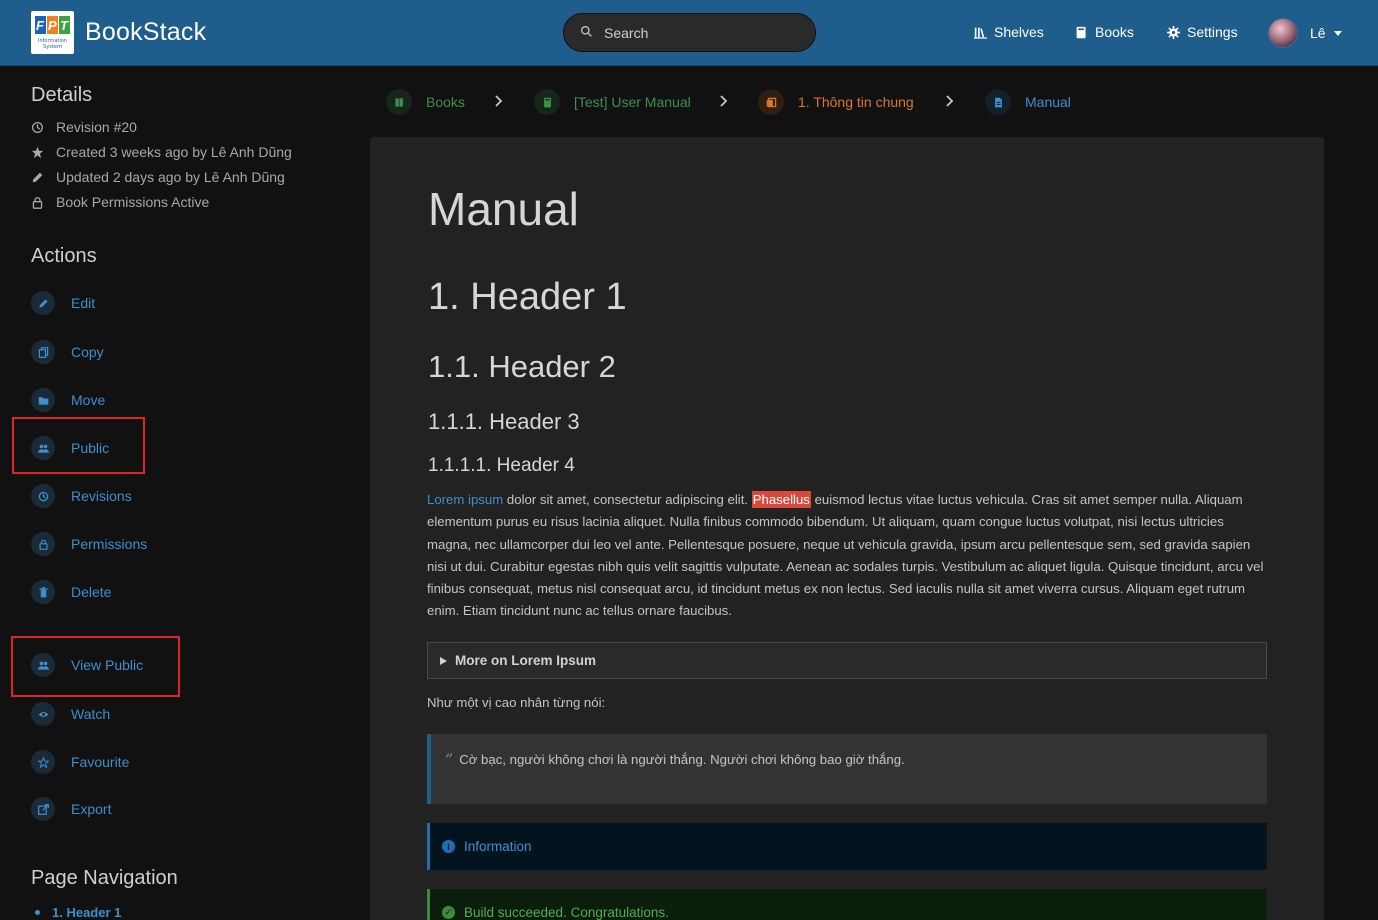  Describe the element at coordinates (133, 202) in the screenshot. I see `detail-permissions-text: Book Permissions Active` at that location.